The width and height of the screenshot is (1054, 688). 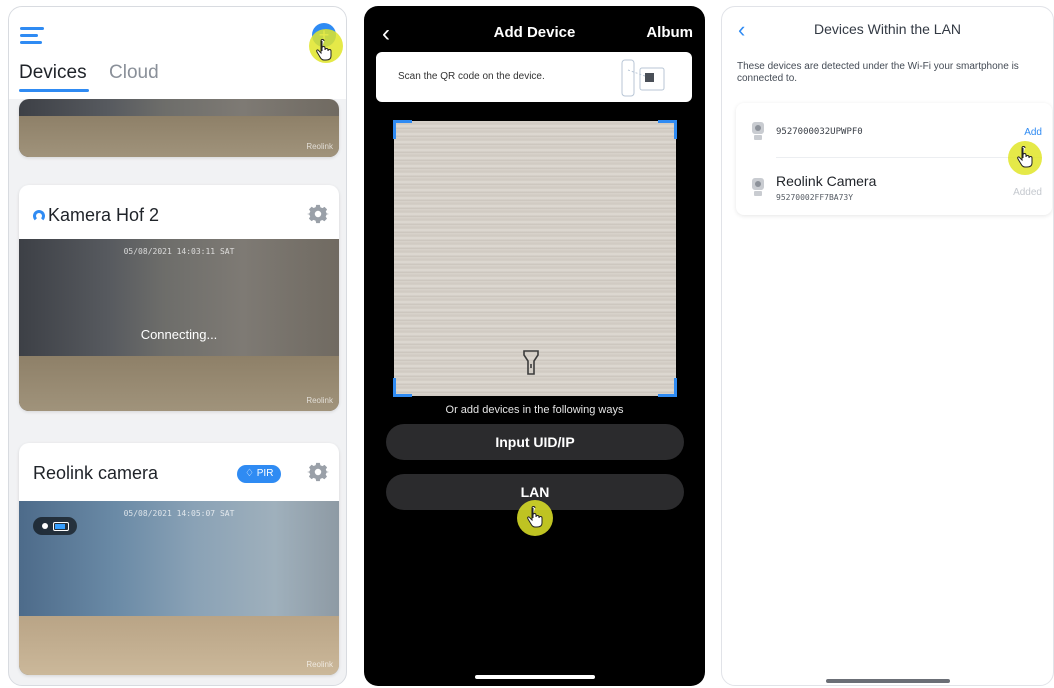 What do you see at coordinates (471, 76) in the screenshot?
I see `scan-hint-text: Scan the QR code on the device.` at bounding box center [471, 76].